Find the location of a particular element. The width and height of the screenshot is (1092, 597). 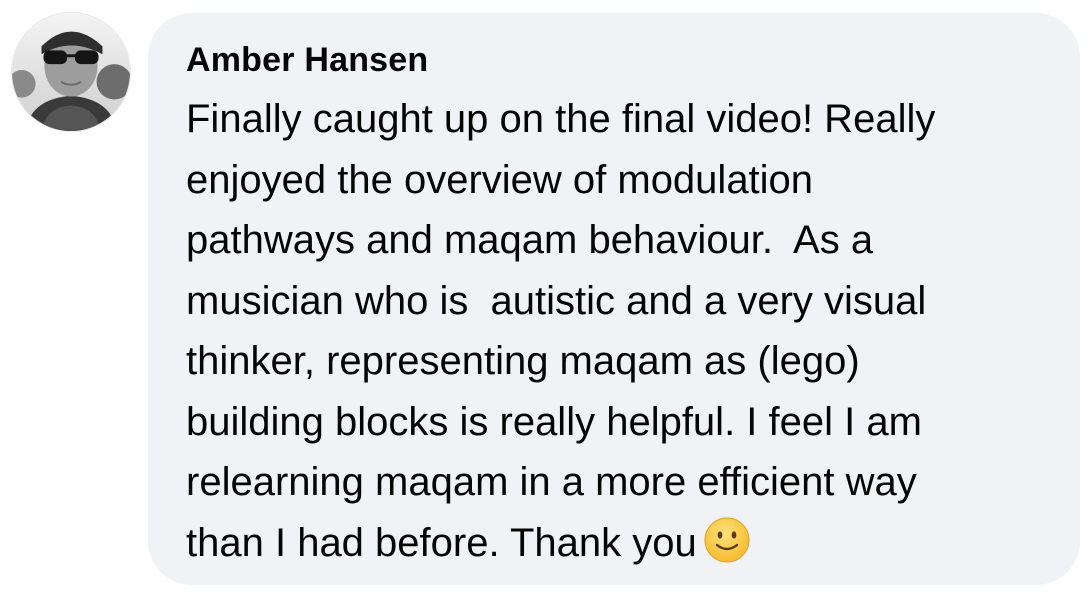

avatar is located at coordinates (71, 72).